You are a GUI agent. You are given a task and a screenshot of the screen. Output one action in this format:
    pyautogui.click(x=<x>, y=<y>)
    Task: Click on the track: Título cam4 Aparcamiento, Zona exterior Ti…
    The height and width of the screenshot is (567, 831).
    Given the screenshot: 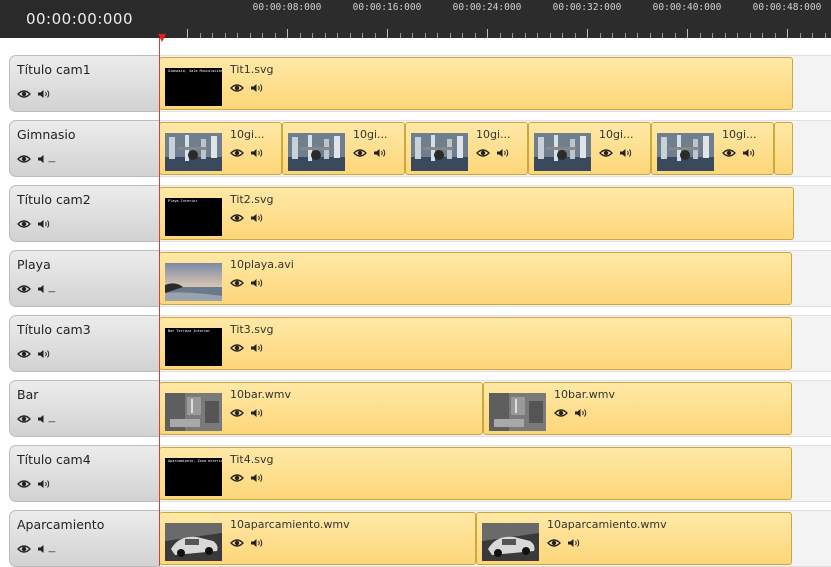 What is the action you would take?
    pyautogui.click(x=415, y=465)
    